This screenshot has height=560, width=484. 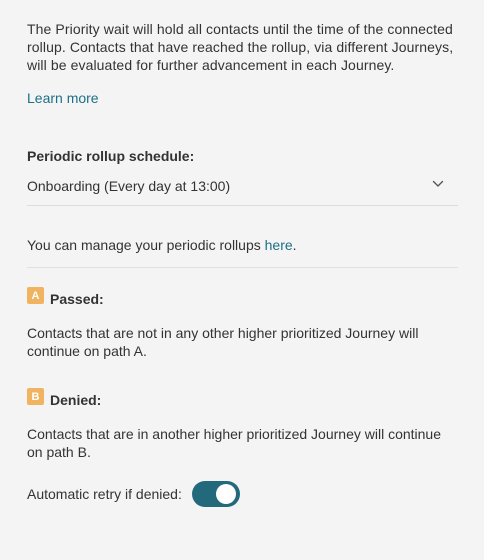 I want to click on path-a-title: Passed:, so click(x=77, y=298).